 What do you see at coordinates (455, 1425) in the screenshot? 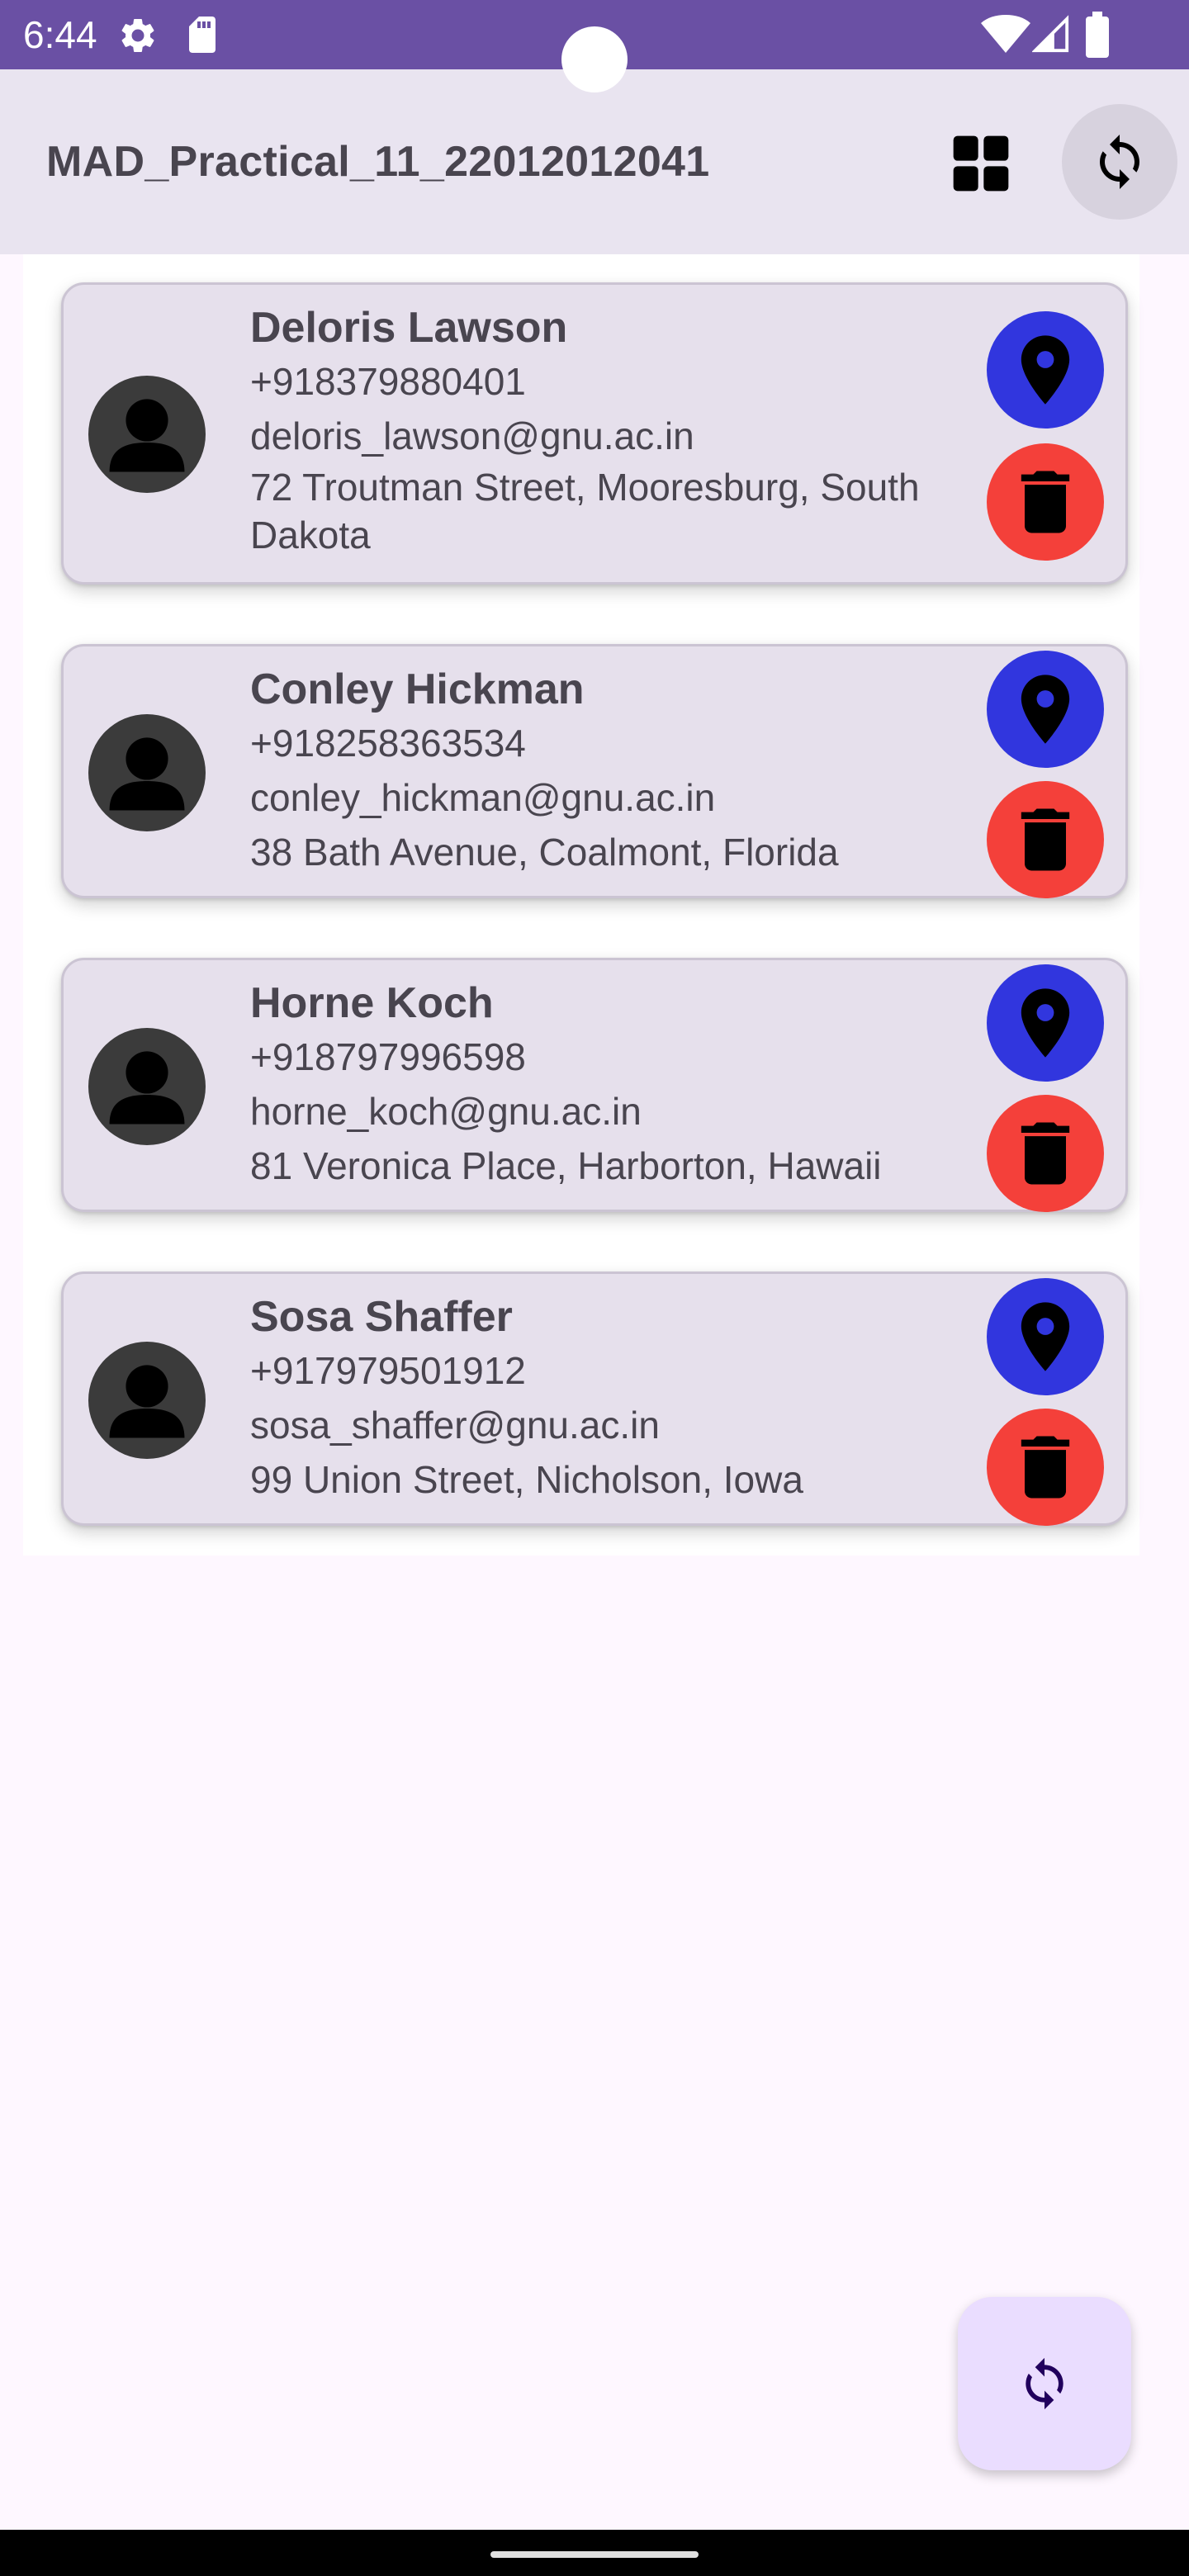
I see `contact-email: sosa_shaffer@gnu.ac.in` at bounding box center [455, 1425].